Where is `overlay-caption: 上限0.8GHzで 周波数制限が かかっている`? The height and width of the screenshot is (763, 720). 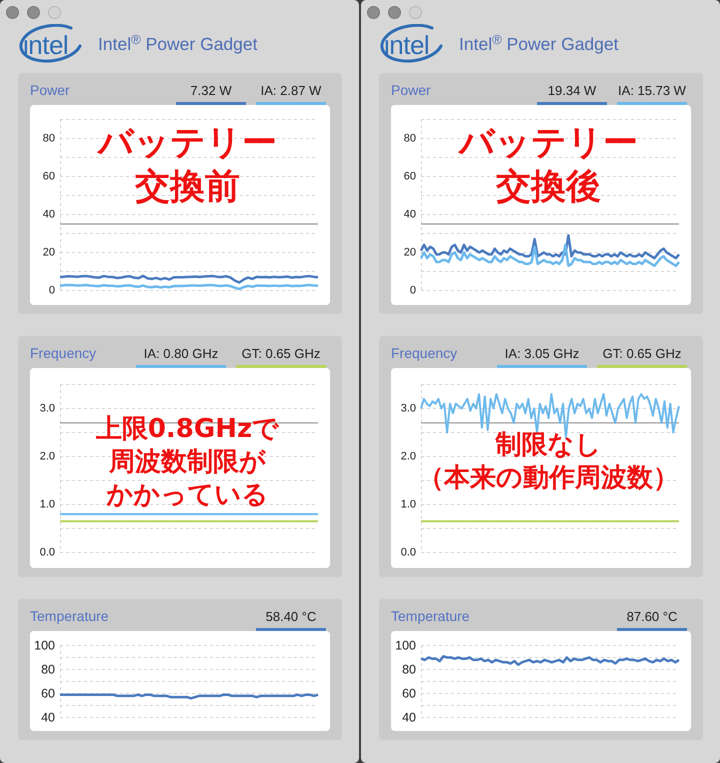
overlay-caption: 上限0.8GHzで 周波数制限が かかっている is located at coordinates (188, 462).